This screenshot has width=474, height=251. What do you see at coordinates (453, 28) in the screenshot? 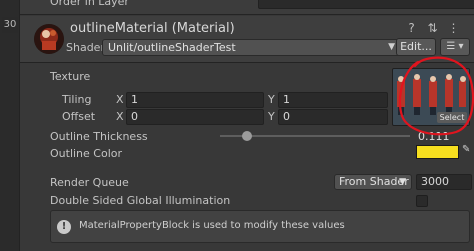
I see `more-icon: ⋮` at bounding box center [453, 28].